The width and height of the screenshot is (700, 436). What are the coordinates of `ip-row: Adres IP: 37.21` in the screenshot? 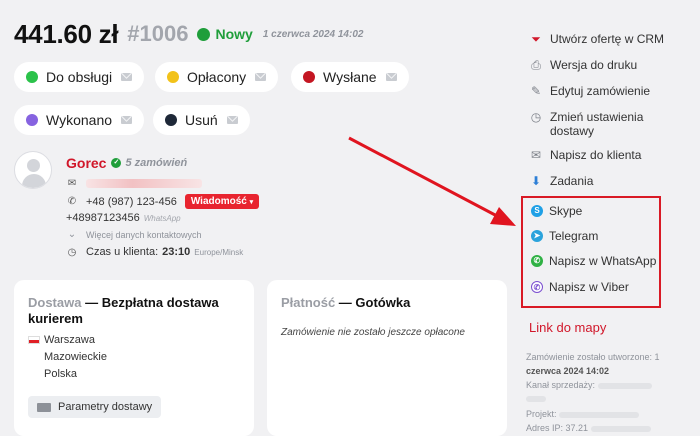 It's located at (588, 428).